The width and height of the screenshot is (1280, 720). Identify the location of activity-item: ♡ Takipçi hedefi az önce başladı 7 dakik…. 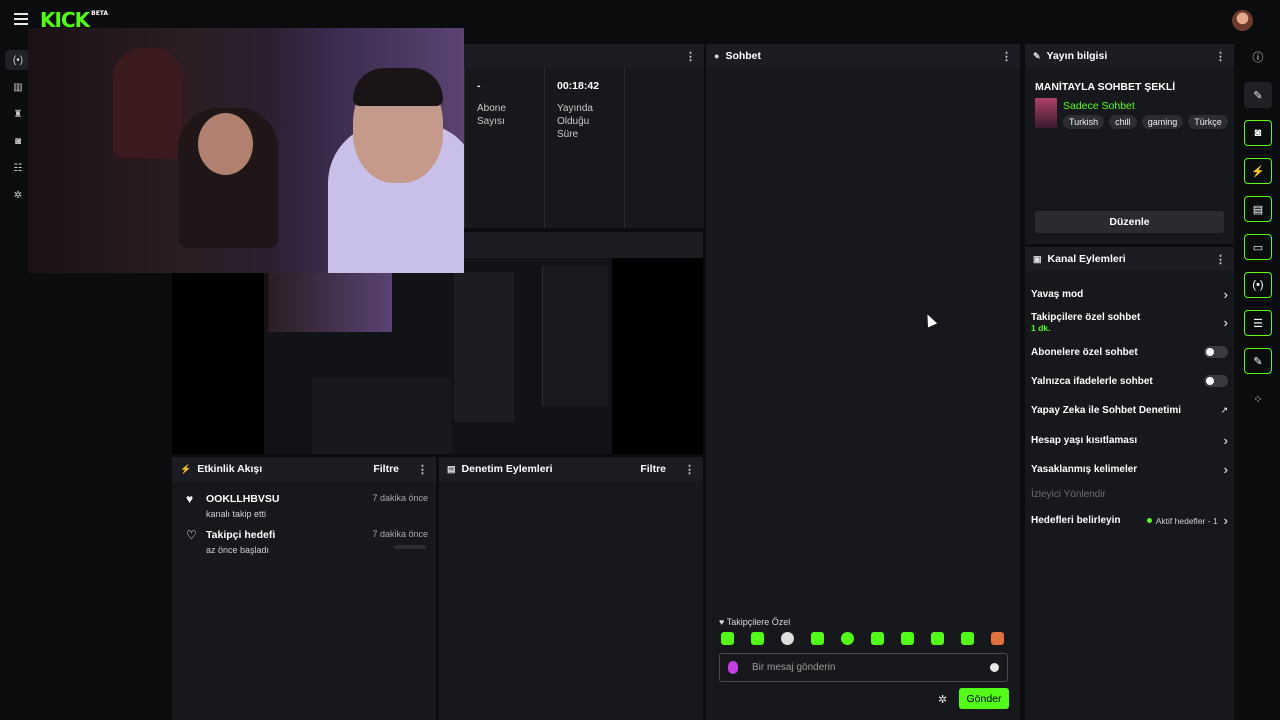
(307, 542).